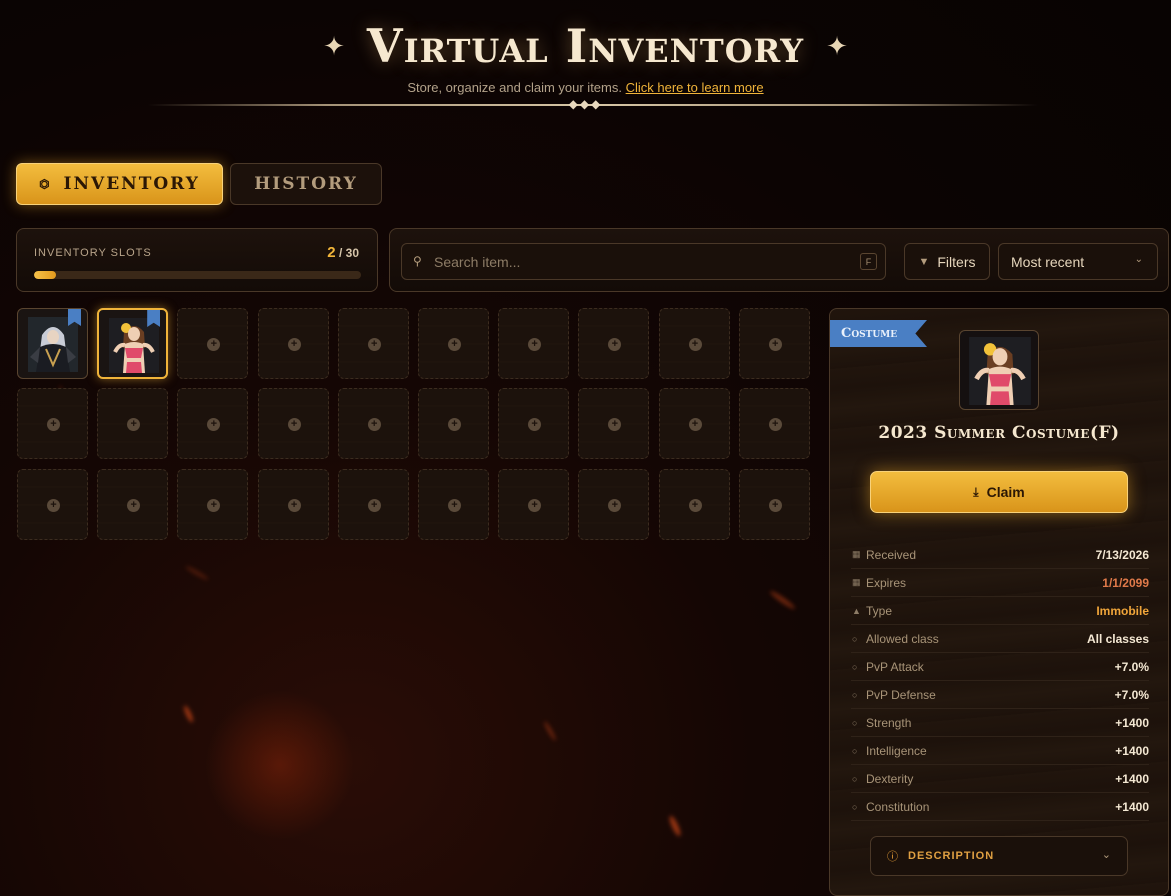  What do you see at coordinates (1000, 695) in the screenshot?
I see `stat-row-pvp-defense: ○ PvP Defense +7.0%` at bounding box center [1000, 695].